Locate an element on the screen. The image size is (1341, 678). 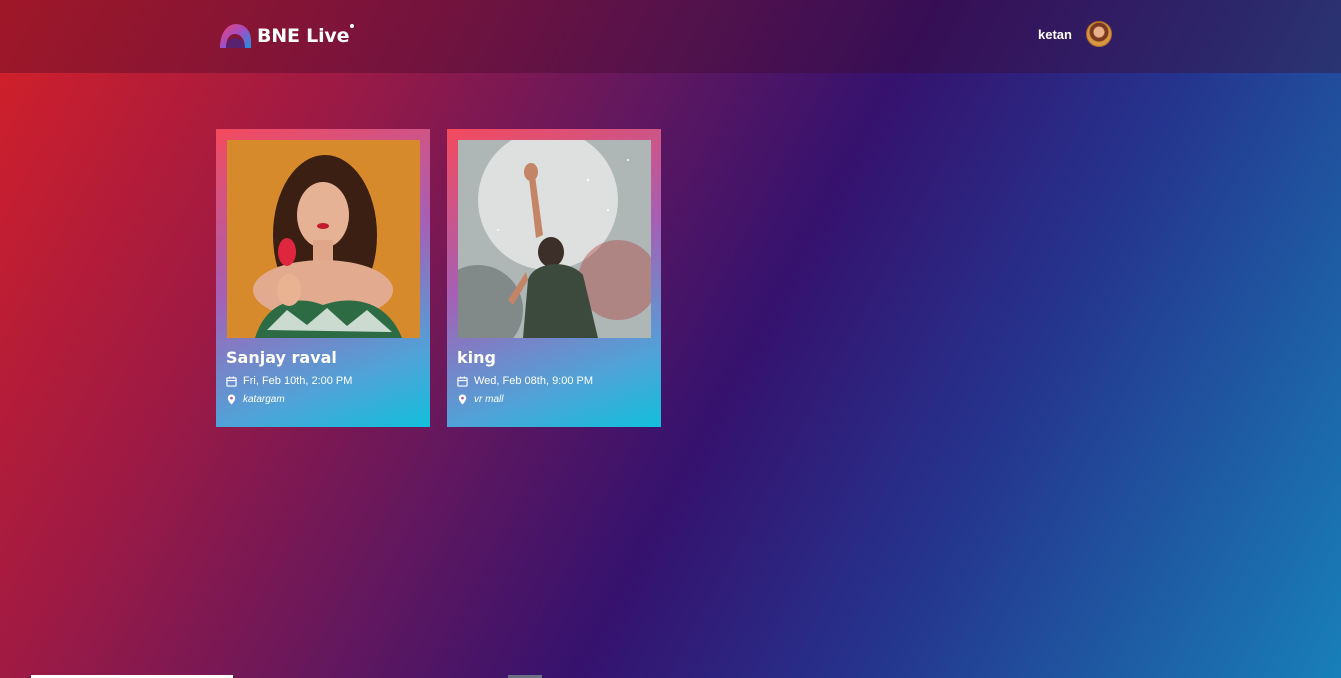
brand-name: BNE Live is located at coordinates (303, 36).